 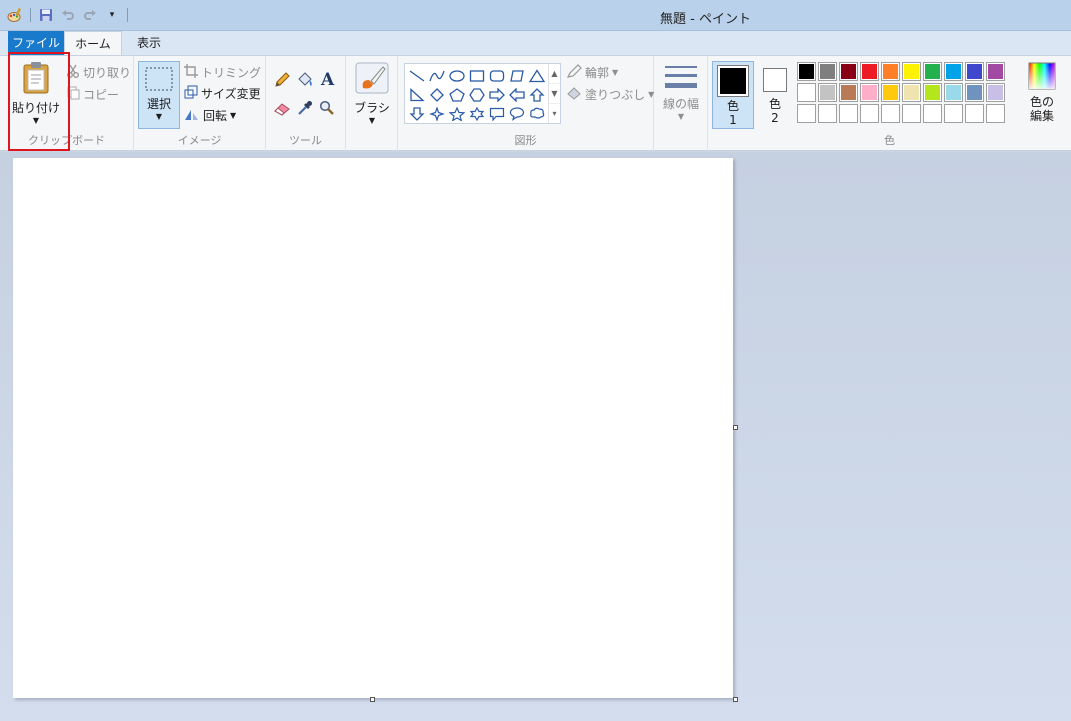 I want to click on text-tool-icon: A, so click(x=327, y=80).